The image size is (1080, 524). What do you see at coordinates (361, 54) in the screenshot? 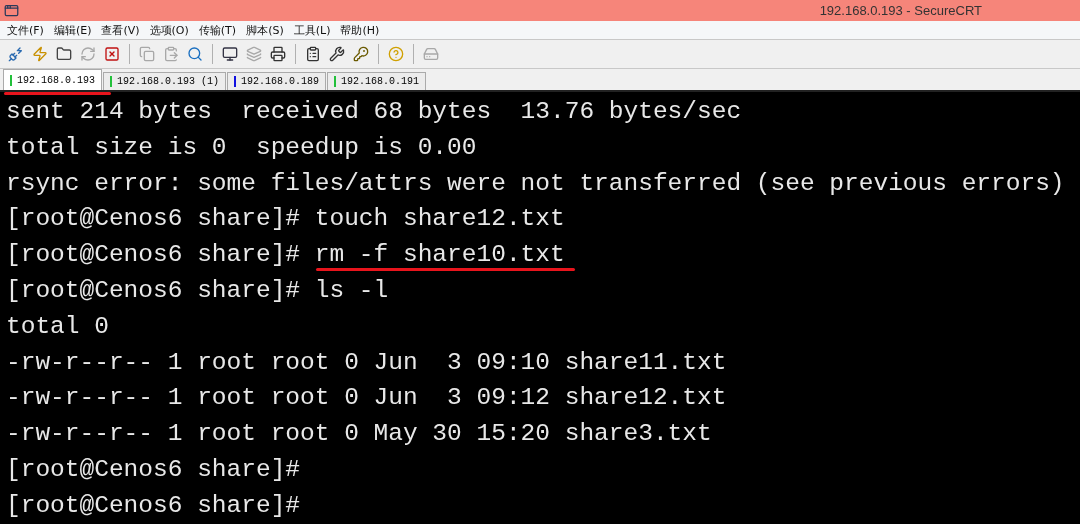
I see `key-button` at bounding box center [361, 54].